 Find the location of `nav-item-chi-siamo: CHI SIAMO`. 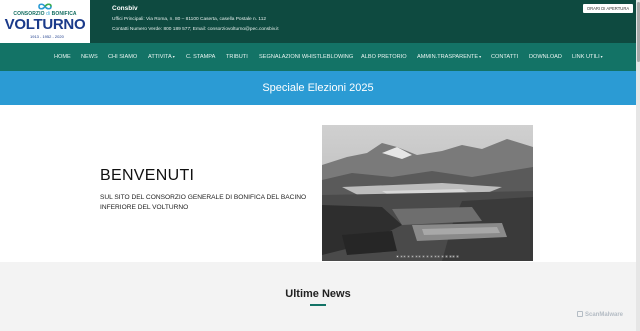

nav-item-chi-siamo: CHI SIAMO is located at coordinates (122, 57).